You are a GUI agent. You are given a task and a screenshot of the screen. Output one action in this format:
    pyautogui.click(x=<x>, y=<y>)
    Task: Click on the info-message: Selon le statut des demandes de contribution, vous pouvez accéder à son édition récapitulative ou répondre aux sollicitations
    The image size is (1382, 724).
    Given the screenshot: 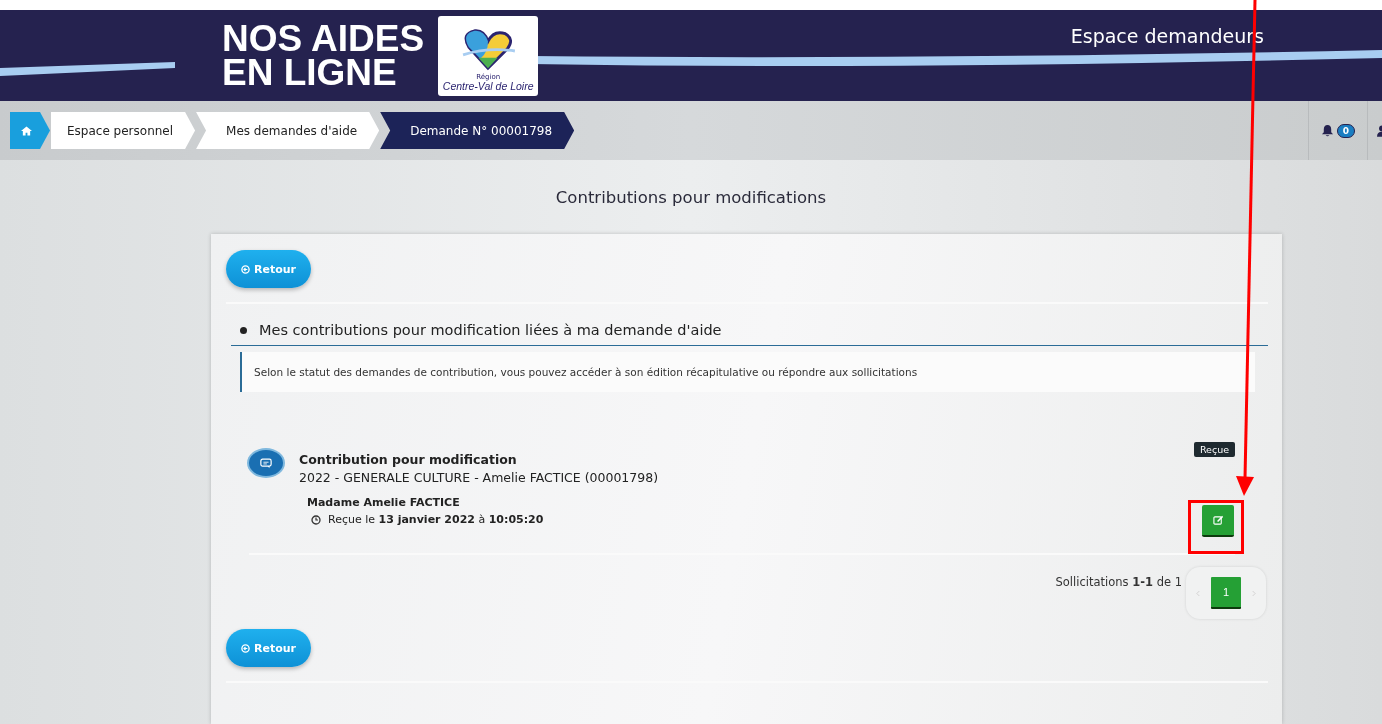 What is the action you would take?
    pyautogui.click(x=747, y=372)
    